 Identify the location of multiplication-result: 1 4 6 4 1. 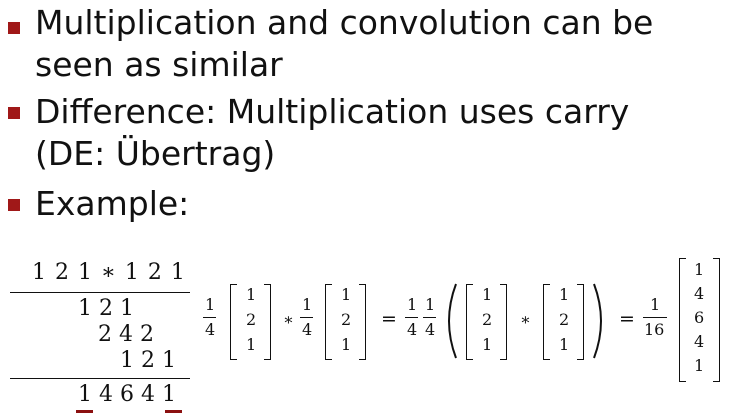
(127, 394).